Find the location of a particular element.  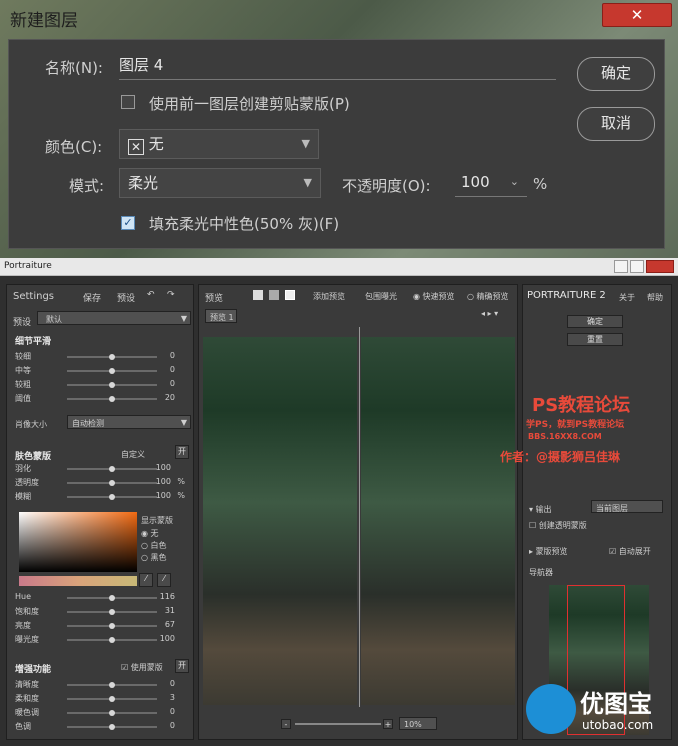

split-divider is located at coordinates (359, 517).